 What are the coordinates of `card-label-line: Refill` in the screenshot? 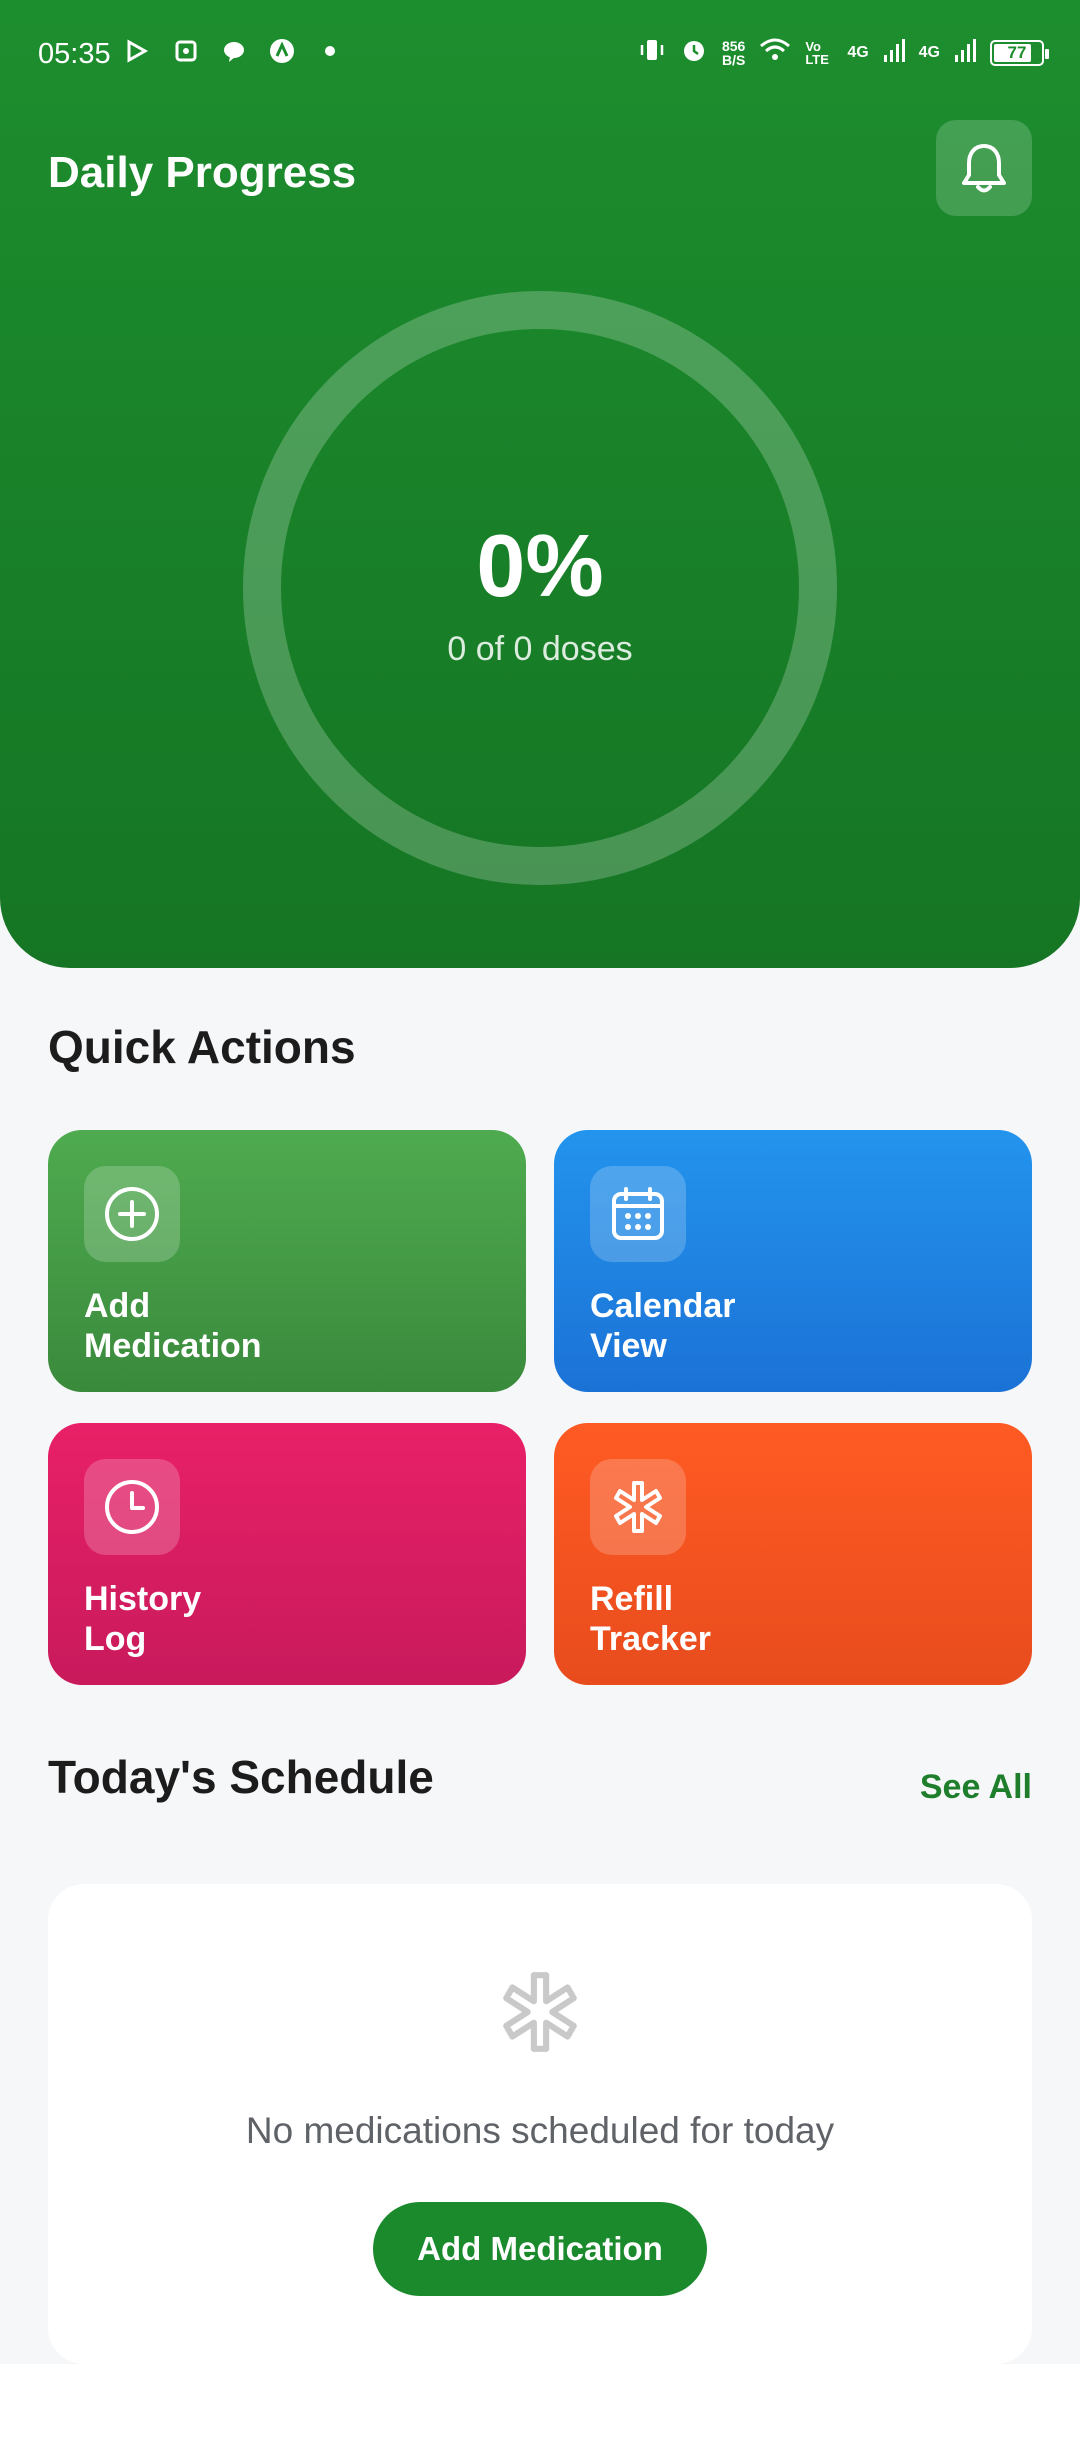 It's located at (632, 1599).